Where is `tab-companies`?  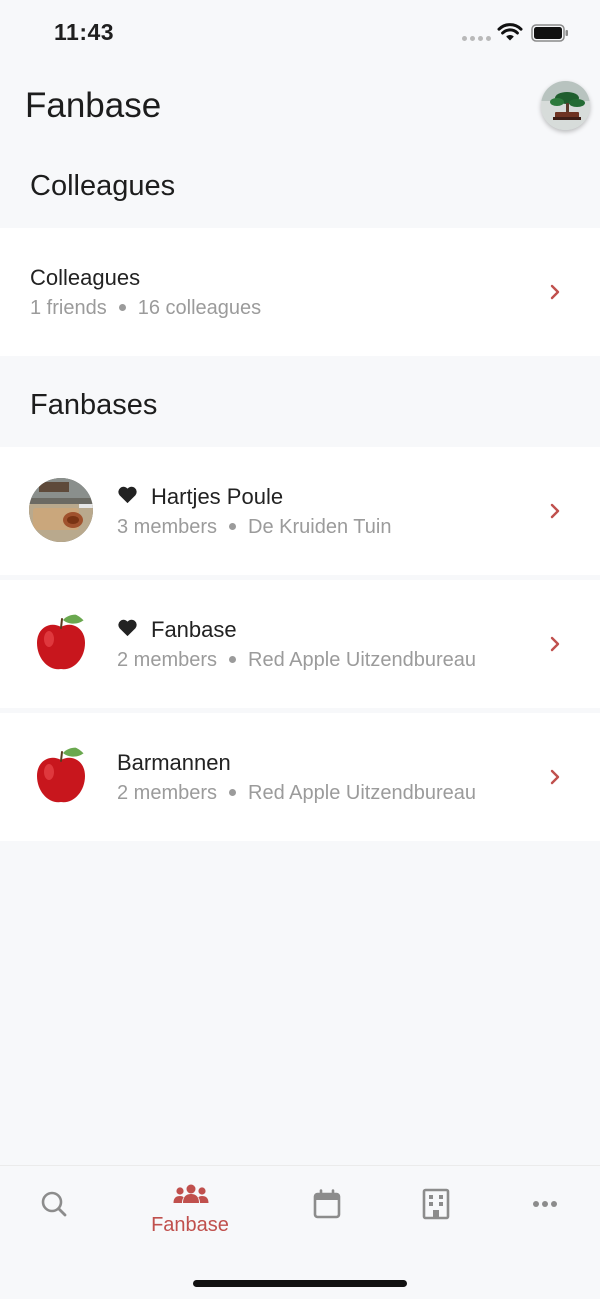 tab-companies is located at coordinates (436, 1211).